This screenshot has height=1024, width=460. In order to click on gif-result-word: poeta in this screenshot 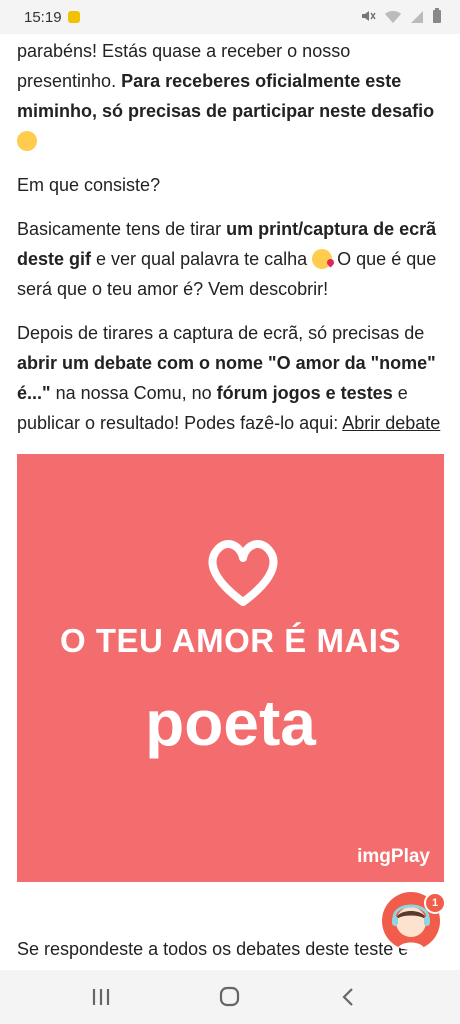, I will do `click(230, 723)`.